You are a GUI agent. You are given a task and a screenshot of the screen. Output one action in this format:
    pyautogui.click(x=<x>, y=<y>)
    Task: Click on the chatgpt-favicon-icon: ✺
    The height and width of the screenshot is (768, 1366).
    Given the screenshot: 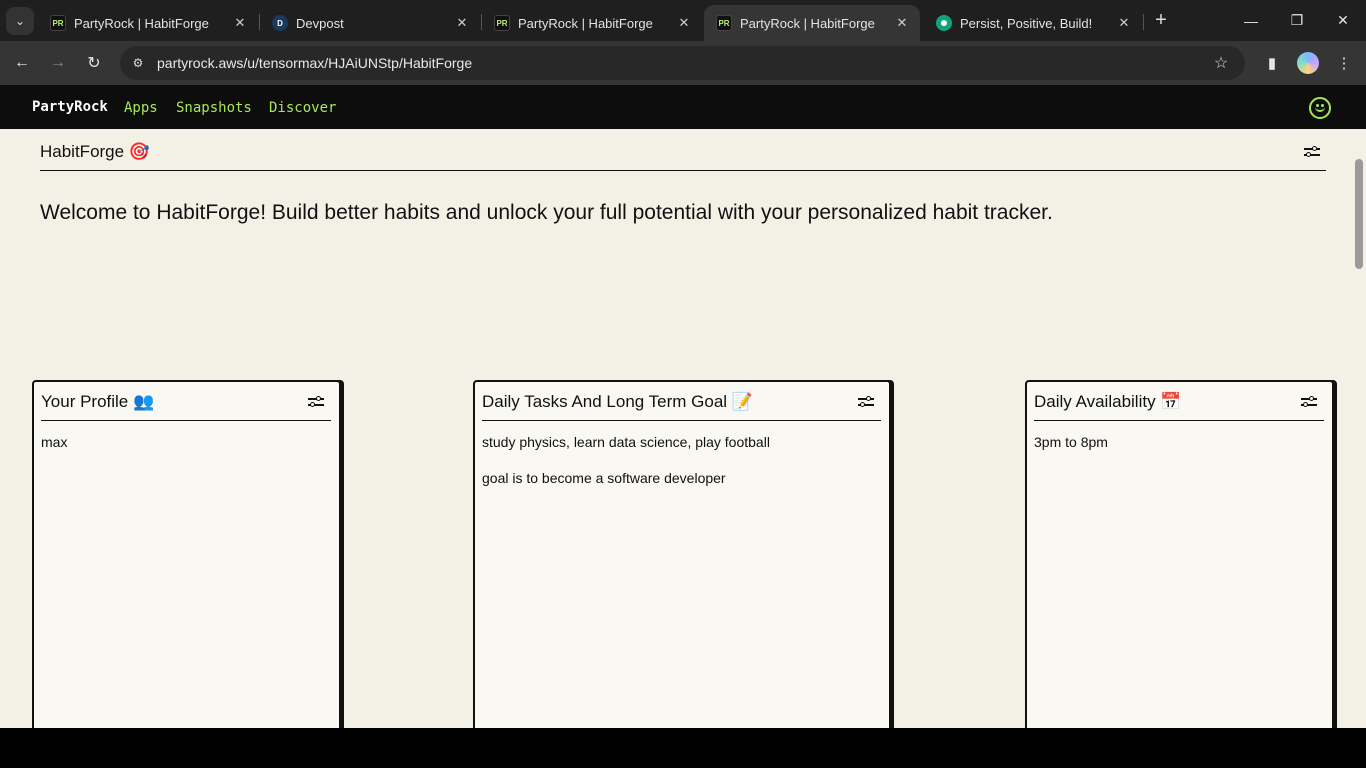 What is the action you would take?
    pyautogui.click(x=944, y=23)
    